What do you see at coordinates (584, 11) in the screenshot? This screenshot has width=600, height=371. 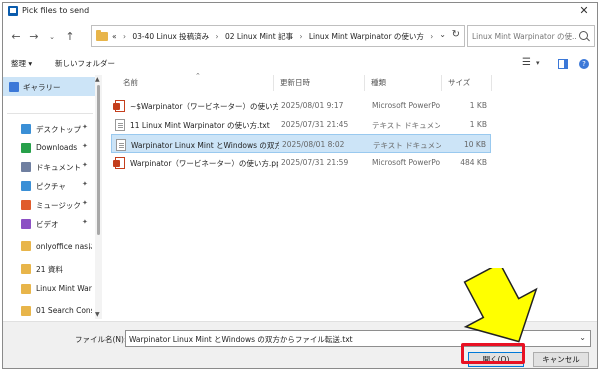 I see `close-button: ✕` at bounding box center [584, 11].